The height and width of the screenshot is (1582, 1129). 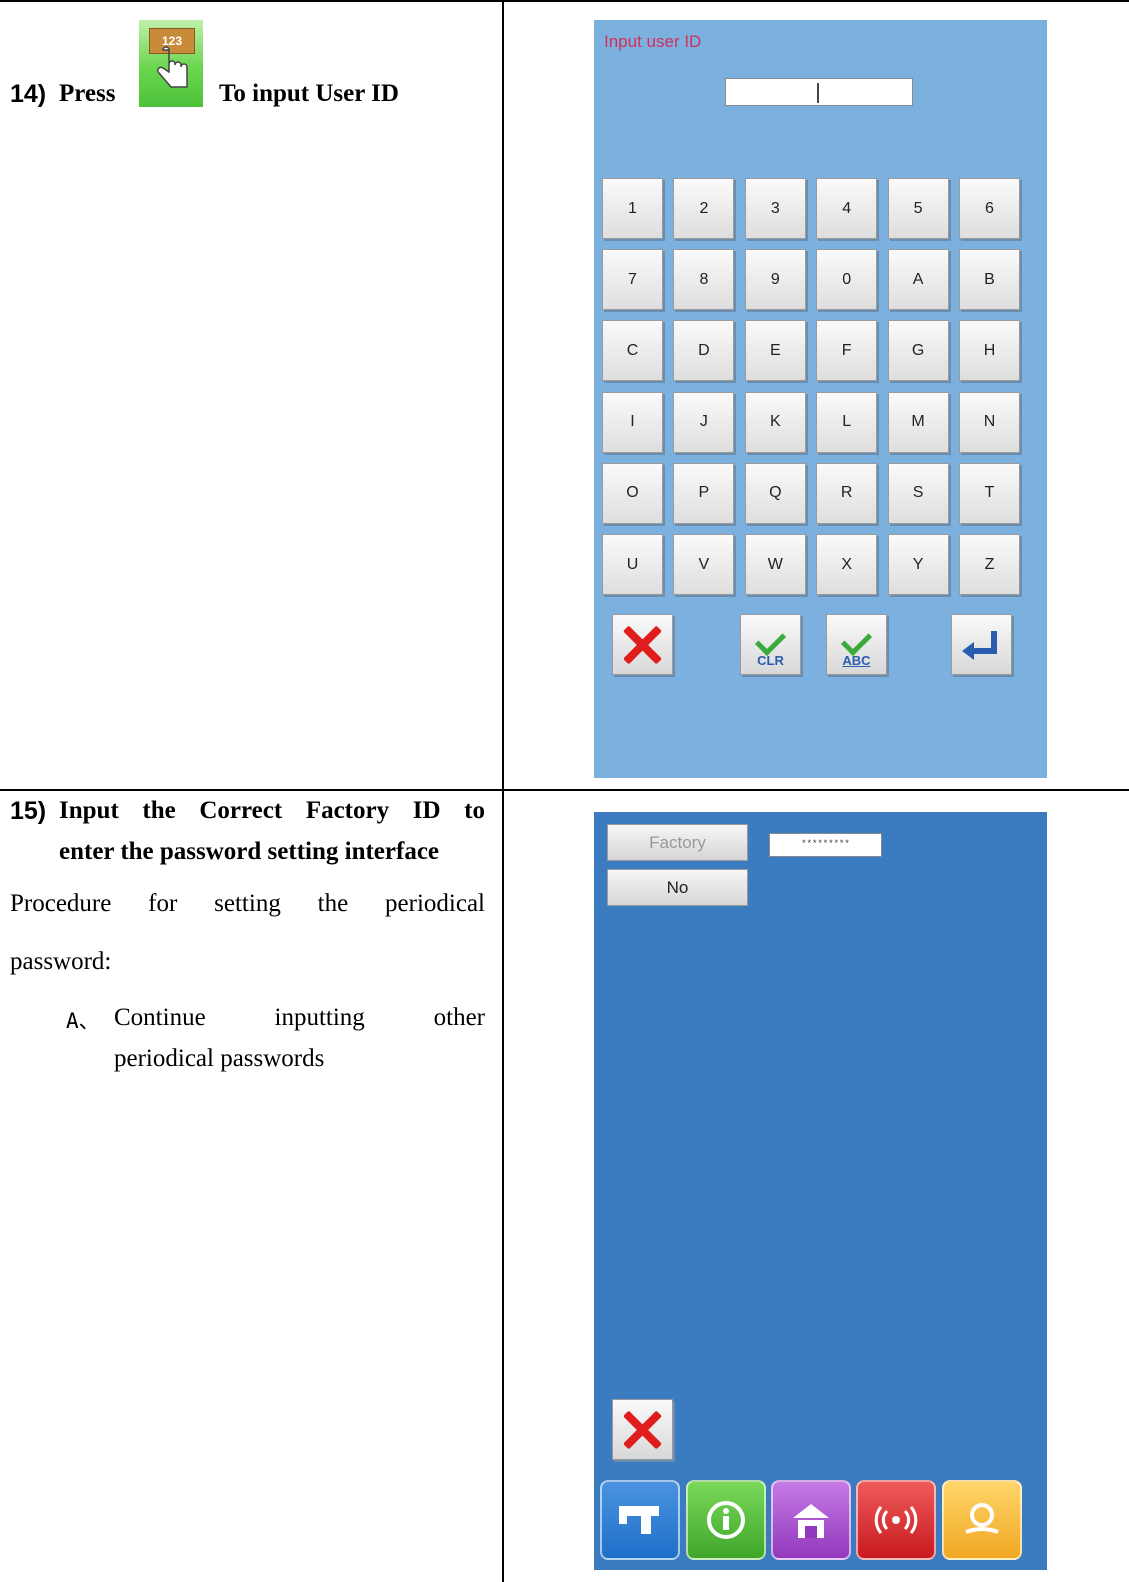 I want to click on abc-mode-button: ABC, so click(x=856, y=644).